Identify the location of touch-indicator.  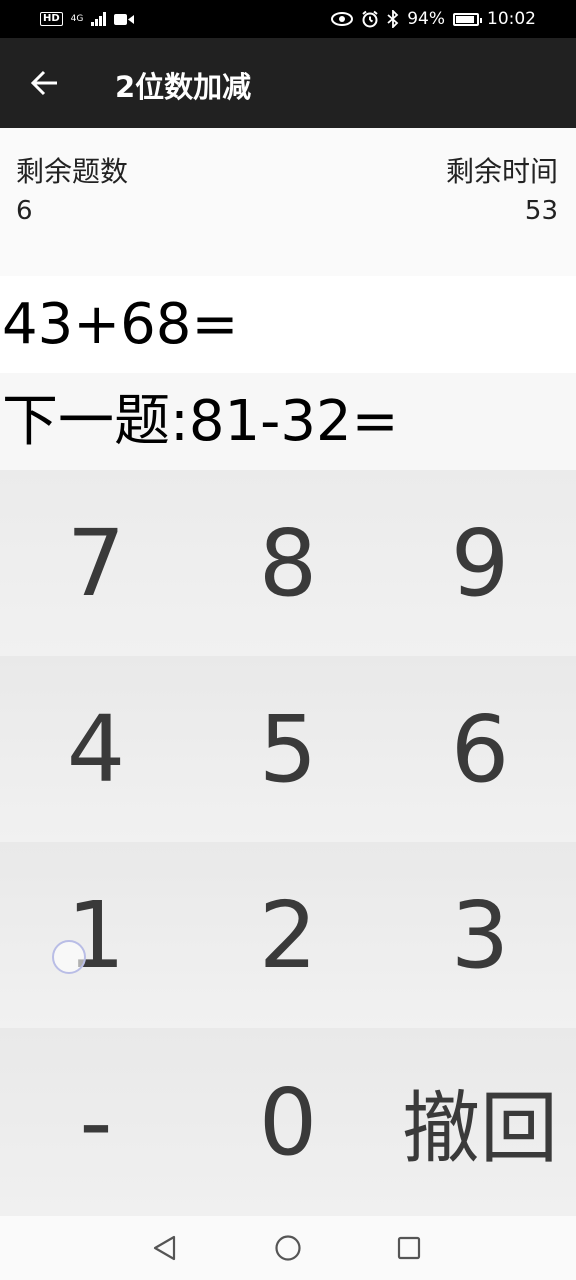
(69, 957).